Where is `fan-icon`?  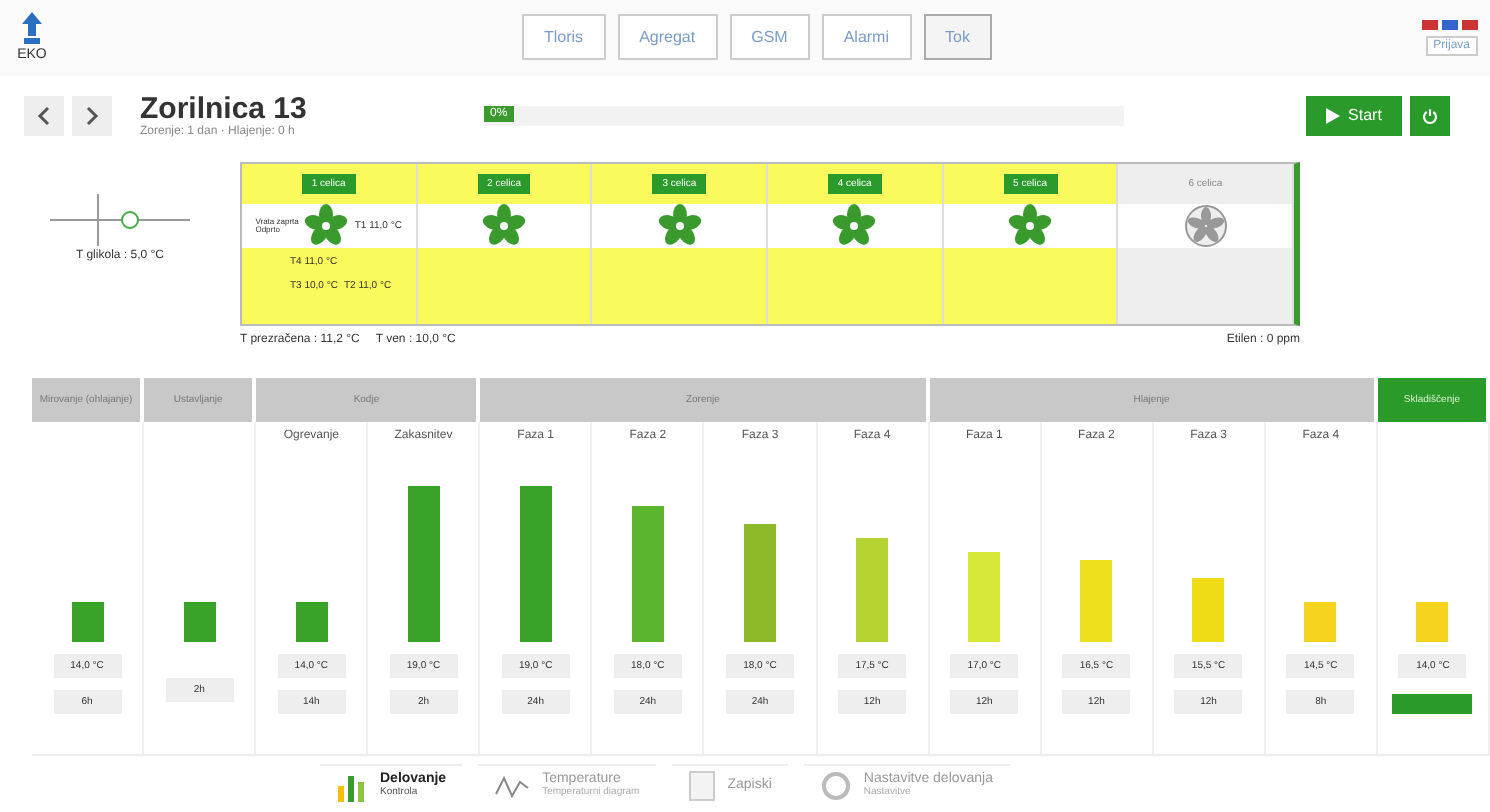 fan-icon is located at coordinates (1205, 226).